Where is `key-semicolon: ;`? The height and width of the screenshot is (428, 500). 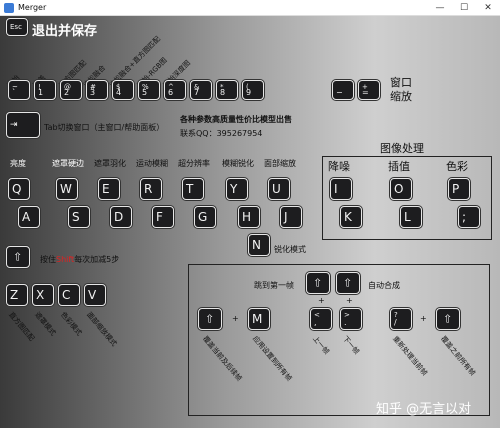 key-semicolon: ; is located at coordinates (469, 217).